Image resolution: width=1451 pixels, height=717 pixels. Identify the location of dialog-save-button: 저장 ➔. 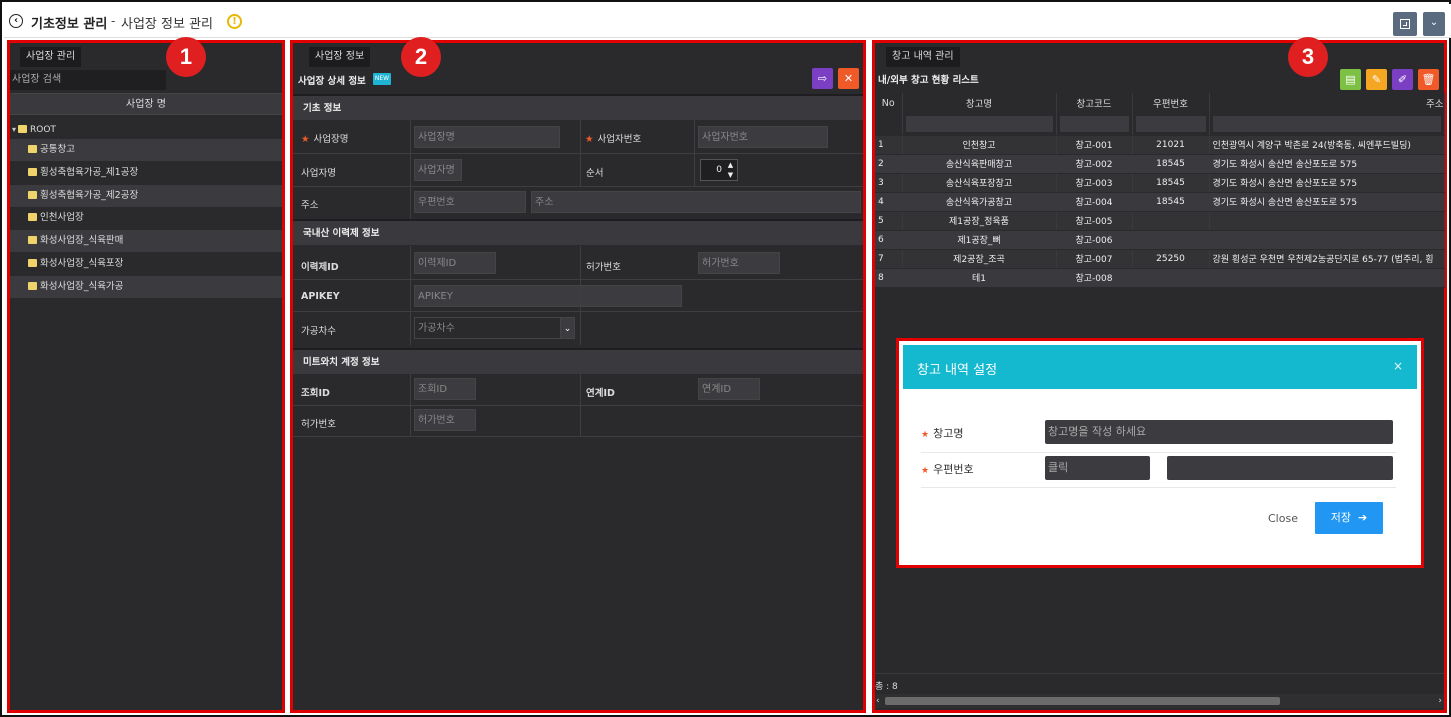
(1349, 518).